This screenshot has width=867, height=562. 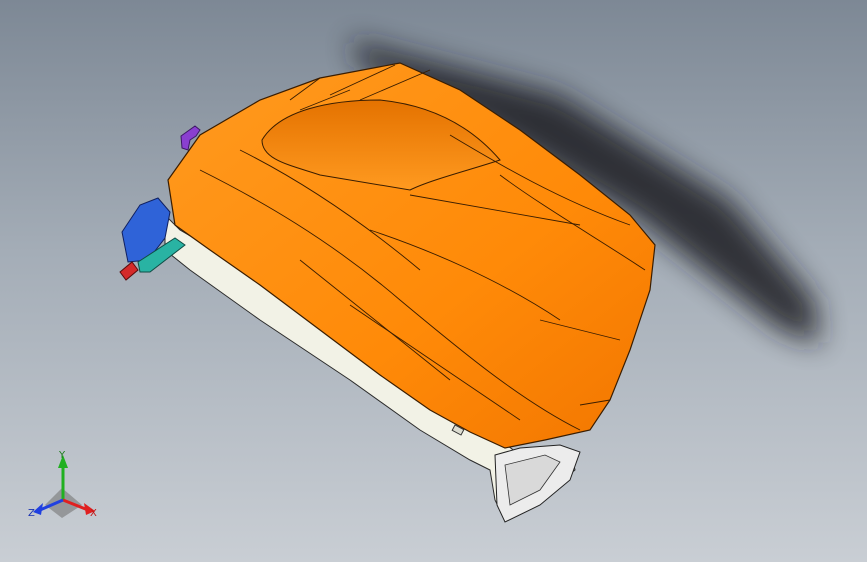 I want to click on red-tab, so click(x=129, y=271).